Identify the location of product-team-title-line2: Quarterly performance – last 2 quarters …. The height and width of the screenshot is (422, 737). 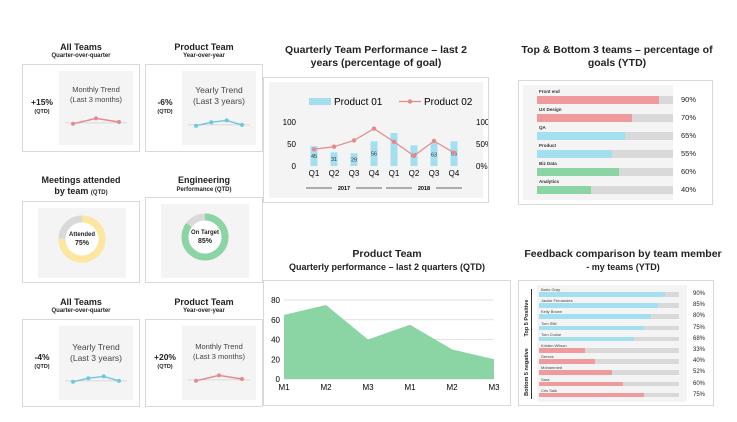
(387, 267).